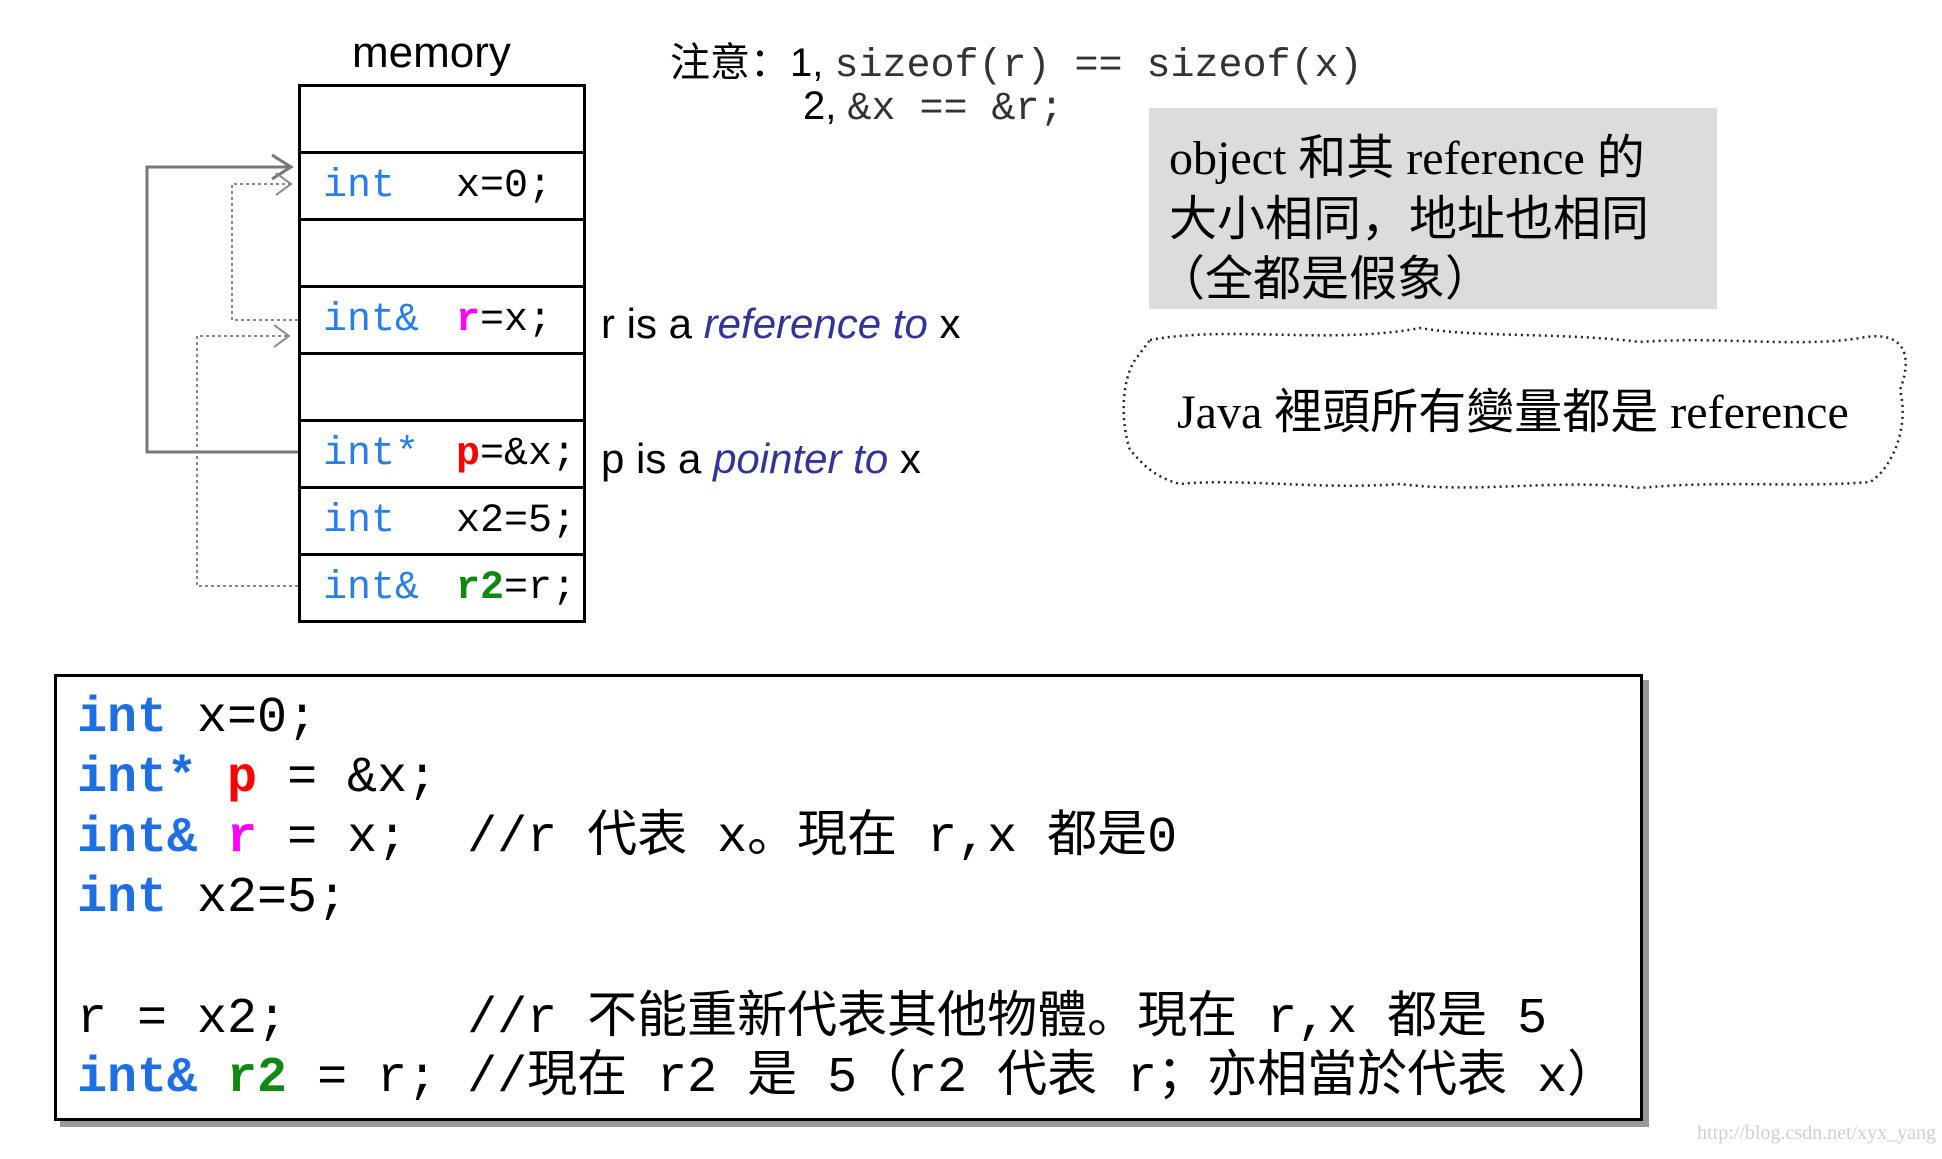 The image size is (1942, 1159). What do you see at coordinates (264, 246) in the screenshot?
I see `reference-arrow` at bounding box center [264, 246].